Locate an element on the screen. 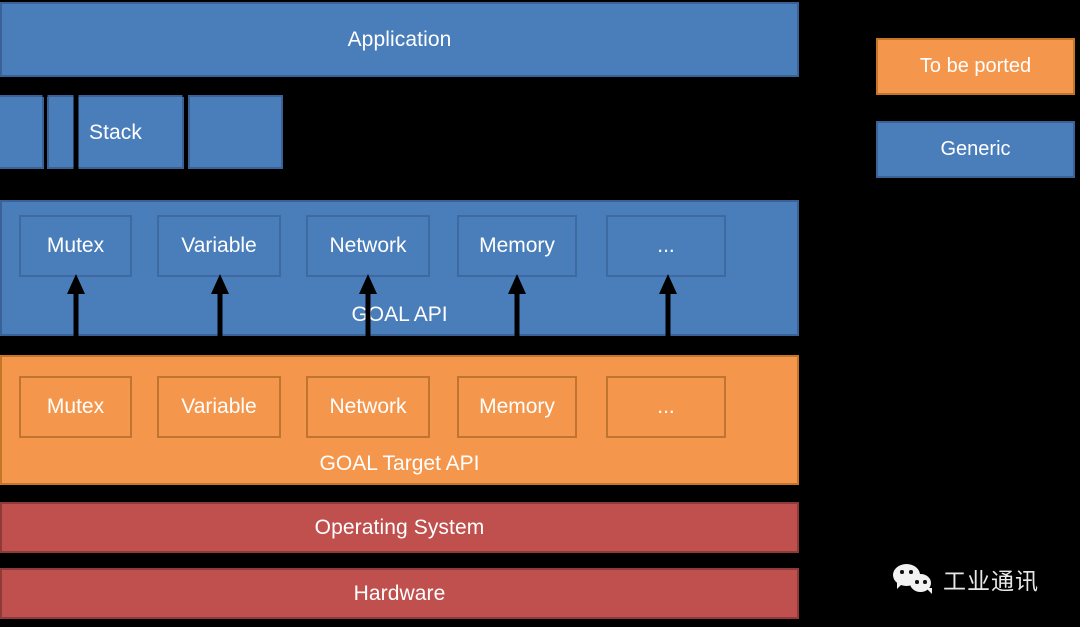 The image size is (1080, 627). connector-application-to-stack-left is located at coordinates (45, 87).